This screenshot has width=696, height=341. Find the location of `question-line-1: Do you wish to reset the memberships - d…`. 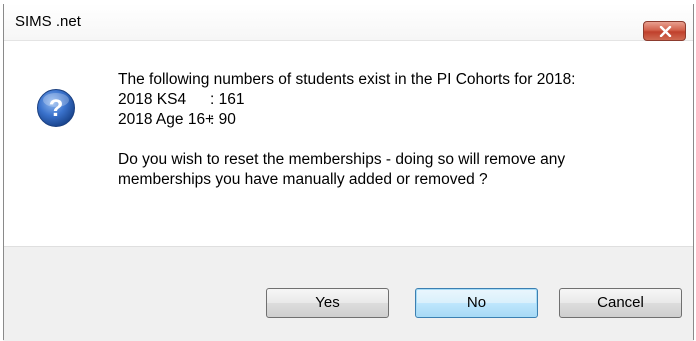

question-line-1: Do you wish to reset the memberships - d… is located at coordinates (342, 159).